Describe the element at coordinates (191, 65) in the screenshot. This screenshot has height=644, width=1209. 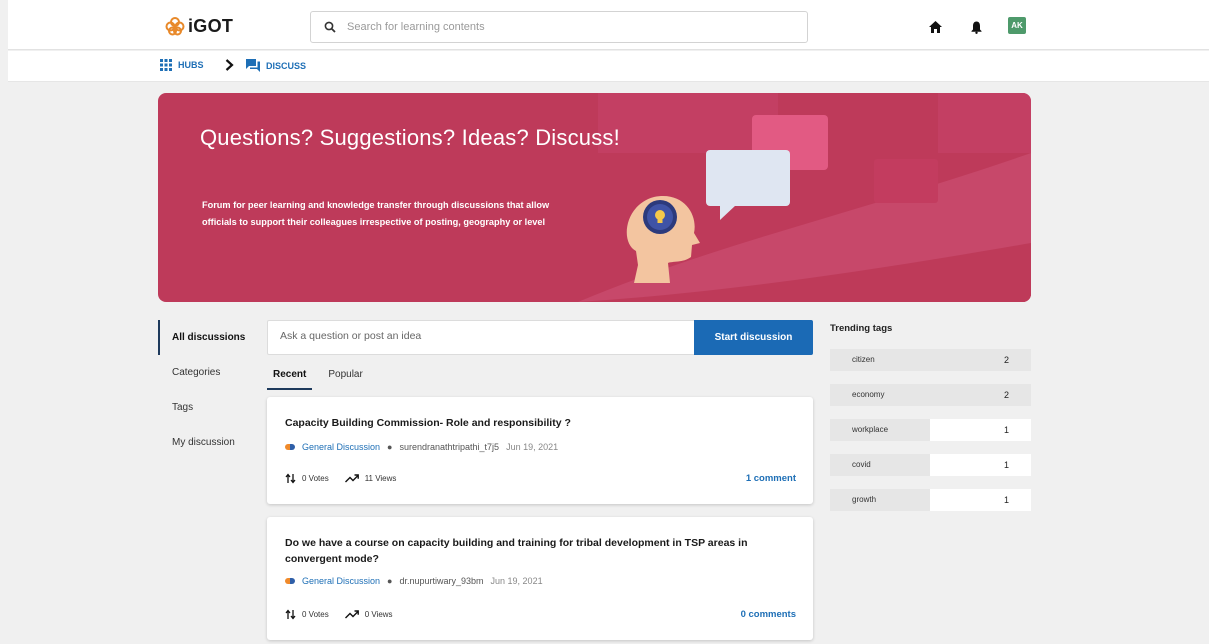
I see `breadcrumb-hubs-label: HUBS` at that location.